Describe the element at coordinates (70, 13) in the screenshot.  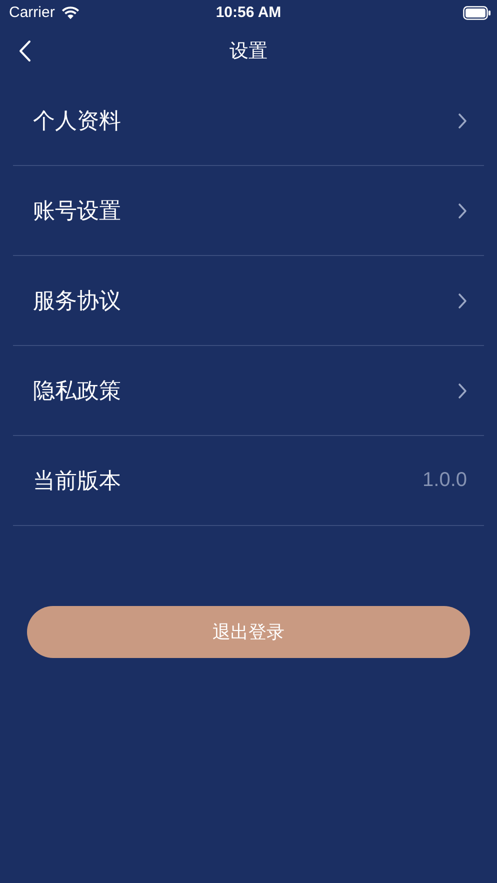
I see `wifi-icon` at that location.